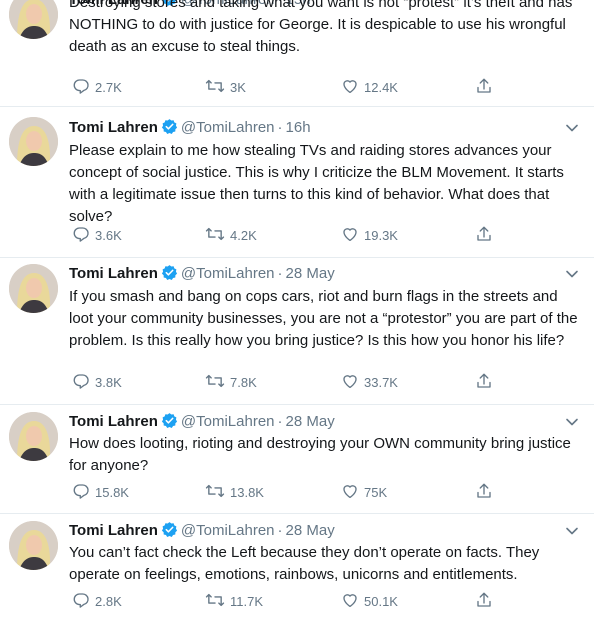 The height and width of the screenshot is (624, 594). What do you see at coordinates (108, 87) in the screenshot?
I see `reply-count: 2.7K` at bounding box center [108, 87].